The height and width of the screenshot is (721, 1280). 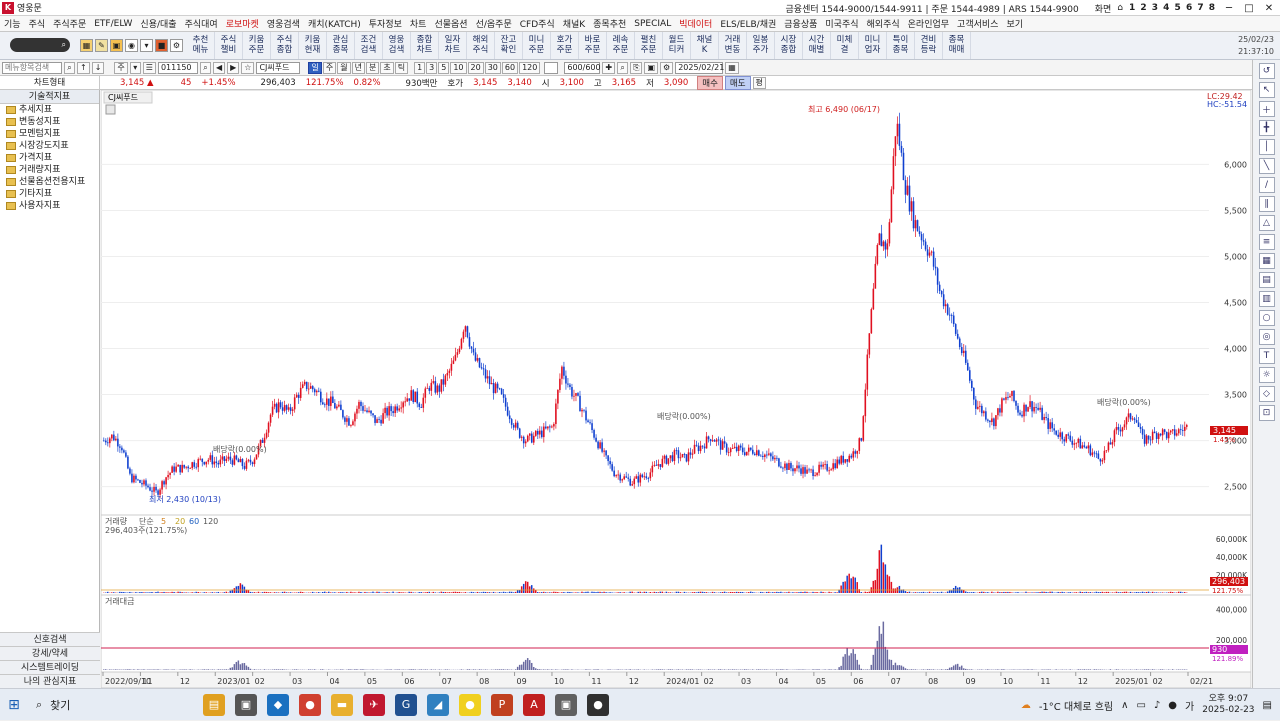 I want to click on screen-numbers: 1 2 3 4 5 6 7 8, so click(x=1172, y=8).